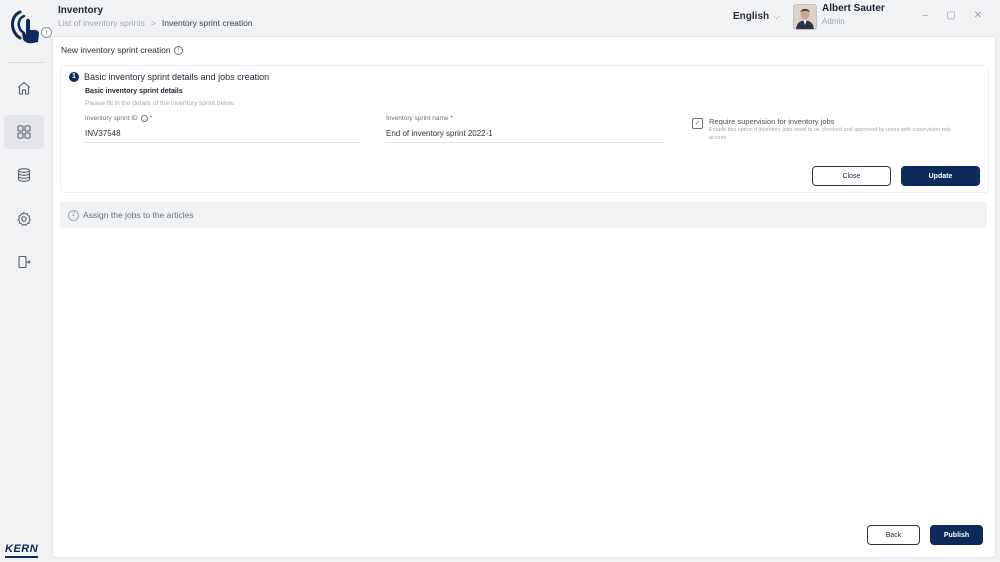  I want to click on step1-subtitle: Basic inventory sprint details, so click(134, 91).